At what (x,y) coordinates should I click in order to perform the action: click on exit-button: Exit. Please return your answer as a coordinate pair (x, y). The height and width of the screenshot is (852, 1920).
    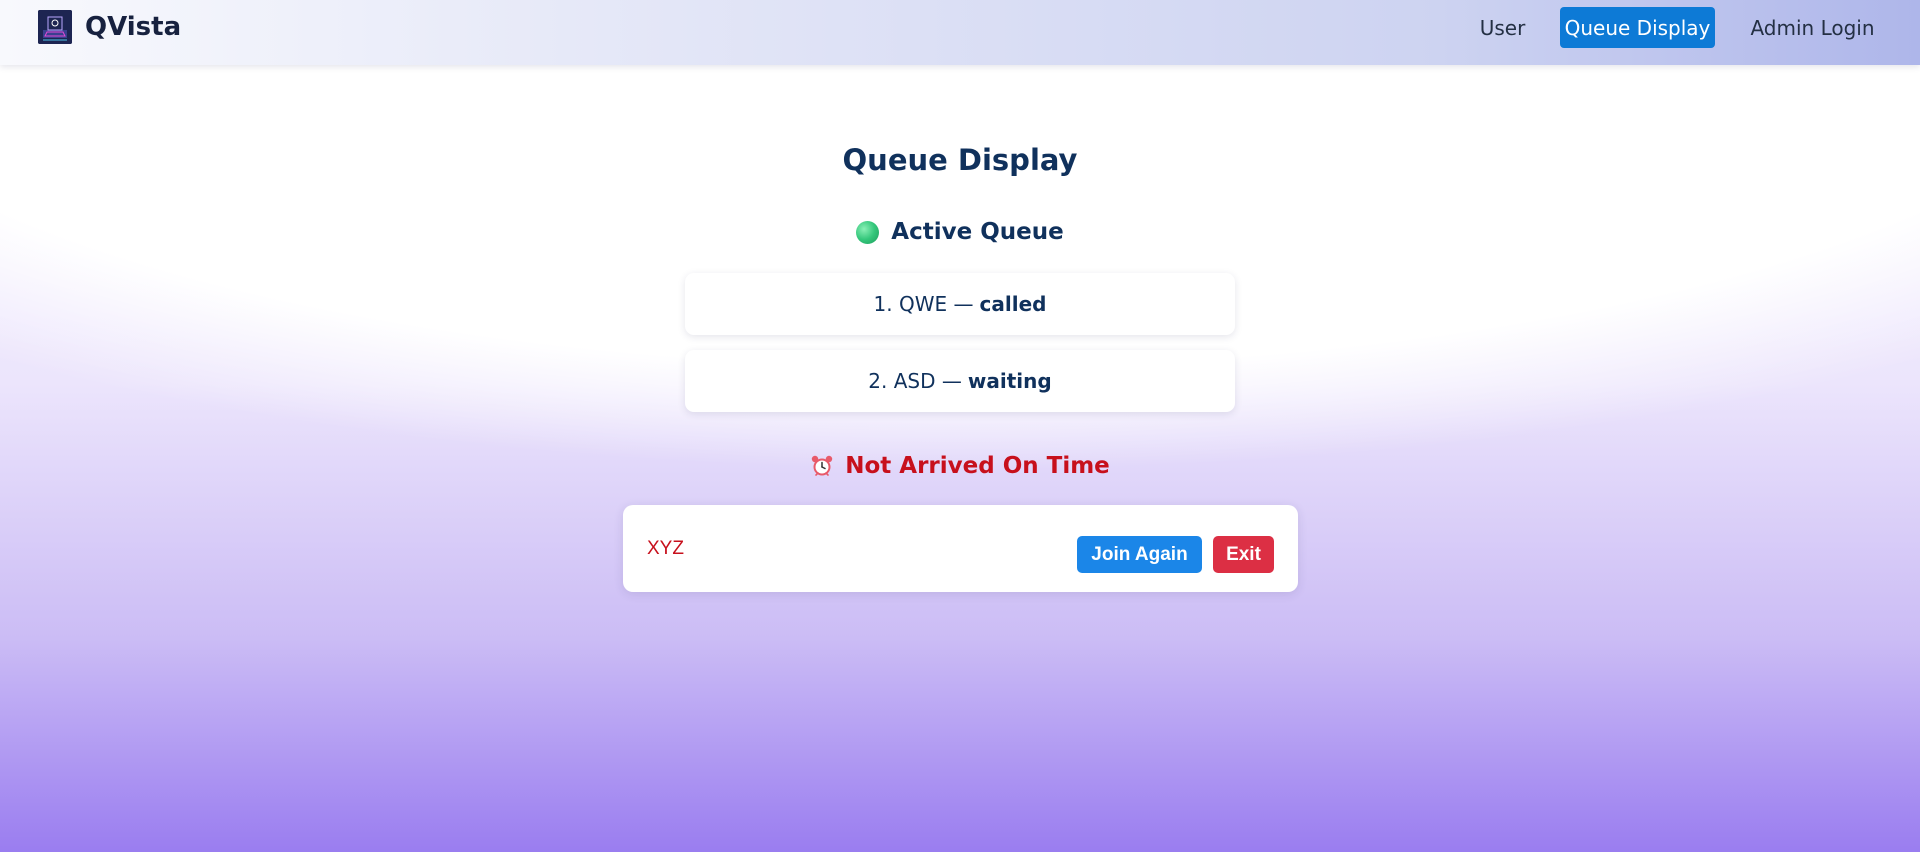
    Looking at the image, I should click on (1243, 554).